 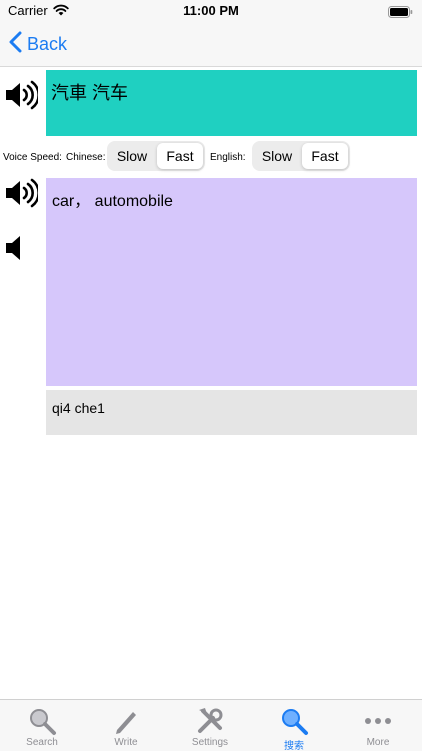 What do you see at coordinates (132, 156) in the screenshot?
I see `chinese-speed-slow: Slow` at bounding box center [132, 156].